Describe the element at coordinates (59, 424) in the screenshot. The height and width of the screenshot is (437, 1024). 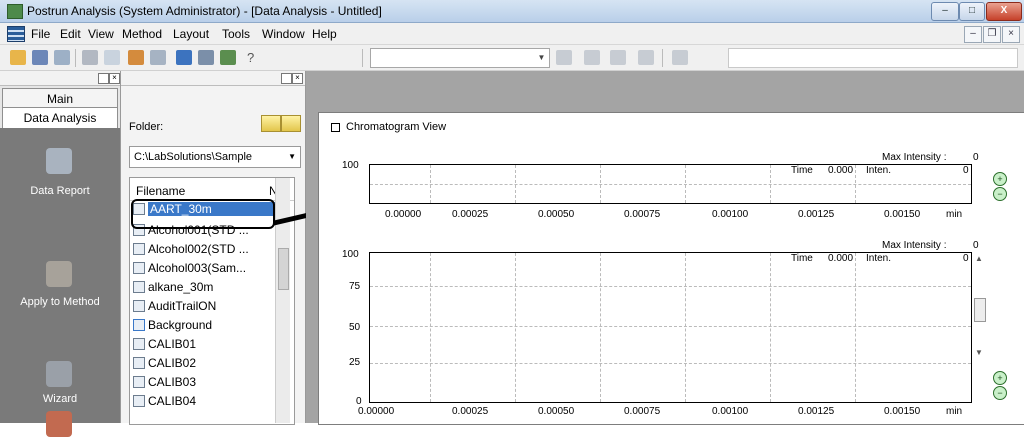
I see `report-icon` at that location.